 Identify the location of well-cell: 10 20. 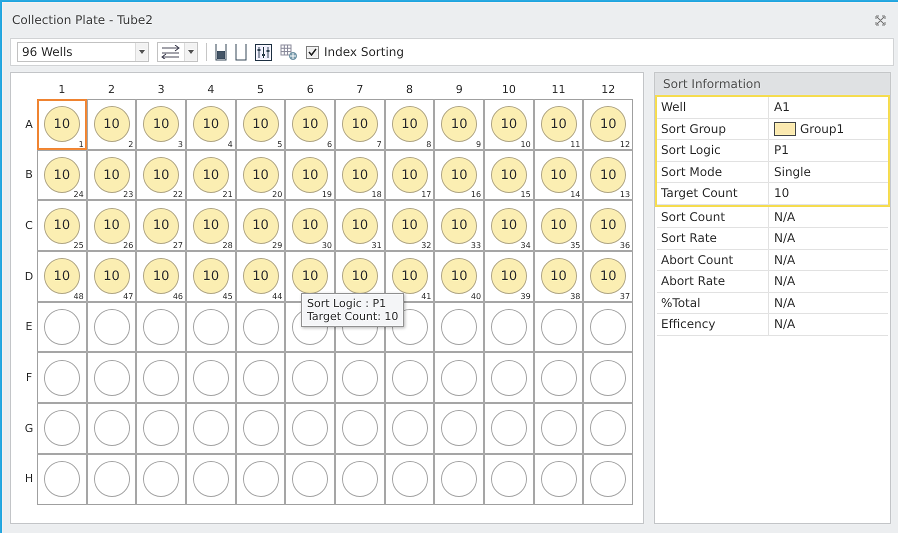
(261, 175).